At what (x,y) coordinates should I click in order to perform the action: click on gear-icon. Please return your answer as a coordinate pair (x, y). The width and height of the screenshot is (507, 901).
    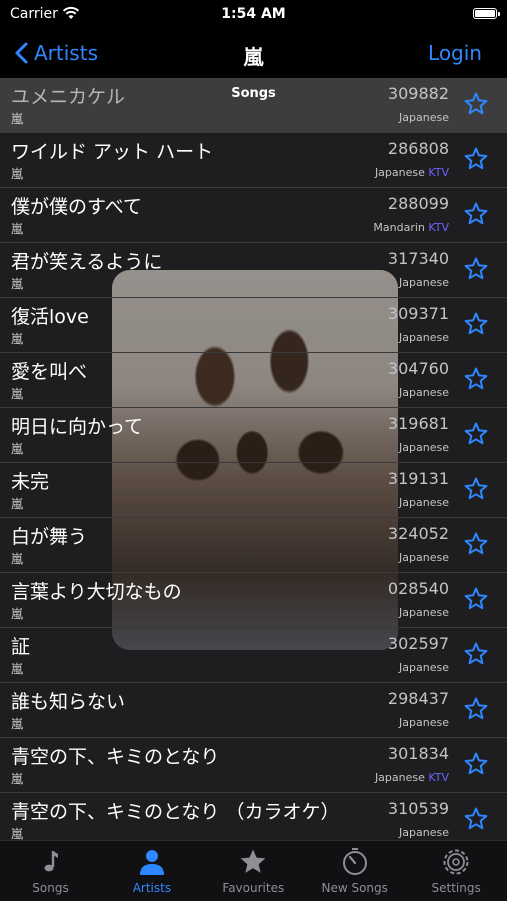
    Looking at the image, I should click on (456, 862).